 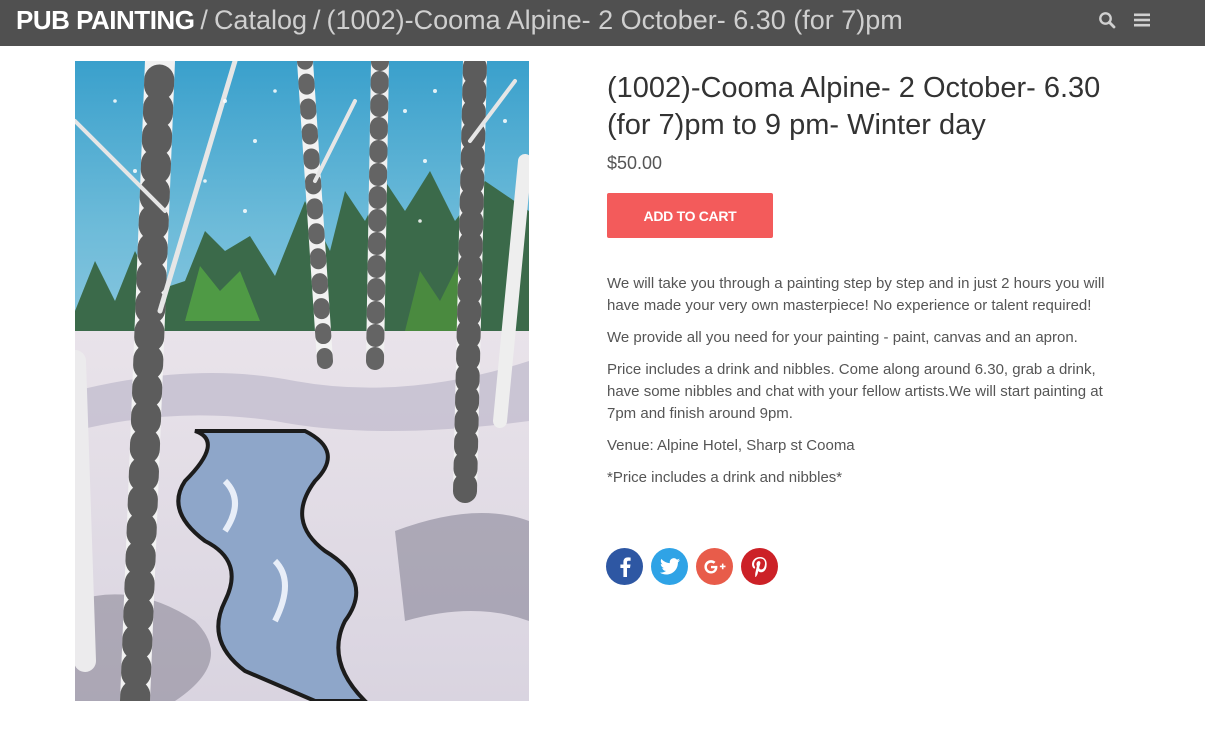 What do you see at coordinates (260, 20) in the screenshot?
I see `breadcrumb-catalog-link: Catalog` at bounding box center [260, 20].